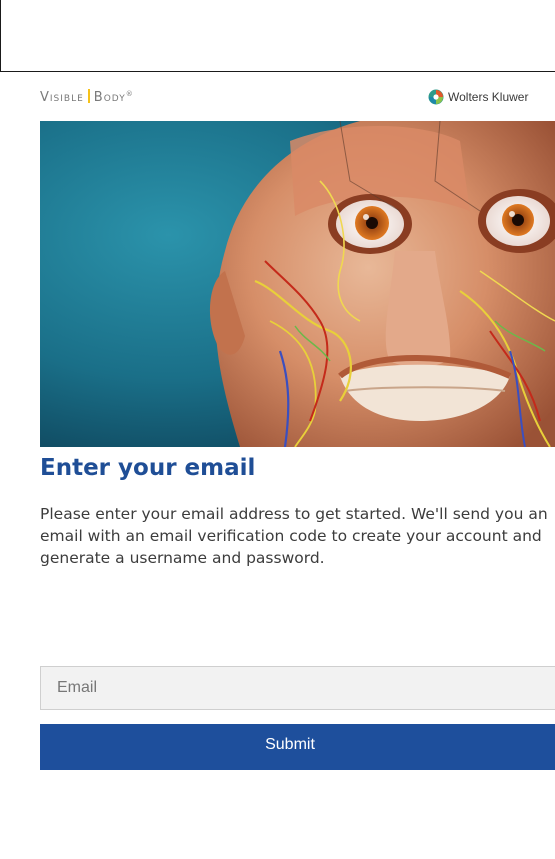  What do you see at coordinates (109, 97) in the screenshot?
I see `logo-brand-second: Body` at bounding box center [109, 97].